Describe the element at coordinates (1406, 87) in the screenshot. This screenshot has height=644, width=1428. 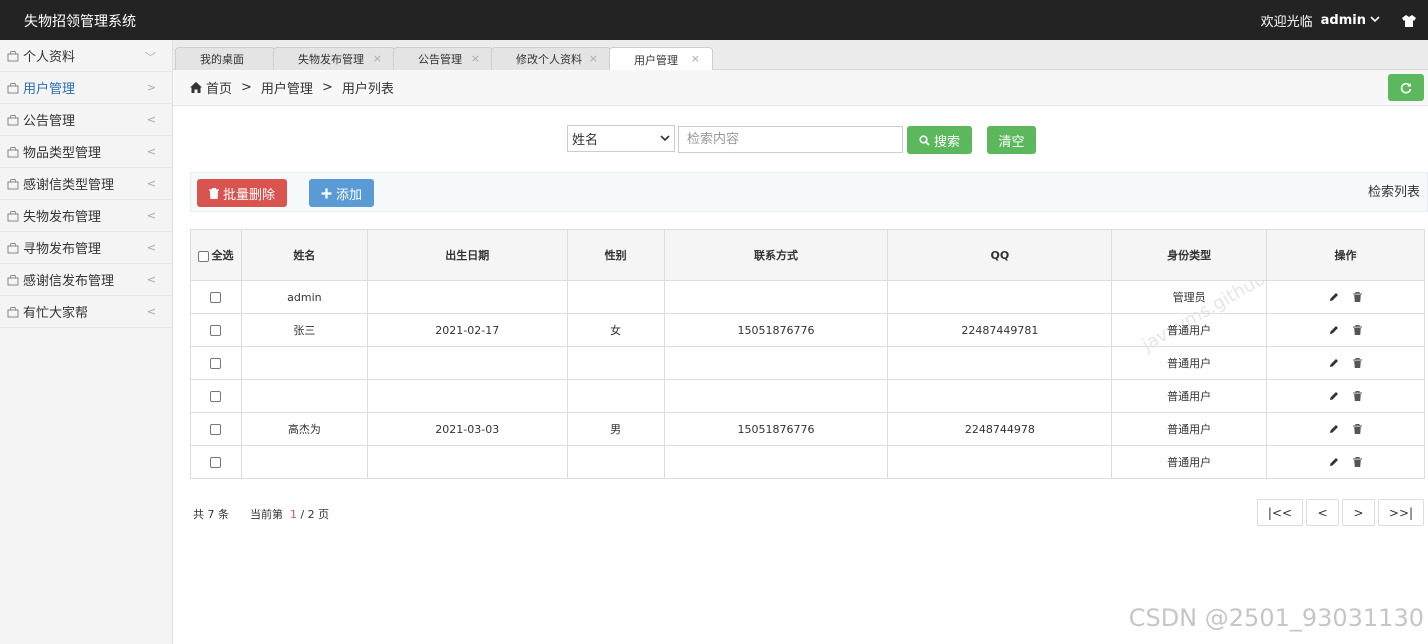
I see `refresh-button` at that location.